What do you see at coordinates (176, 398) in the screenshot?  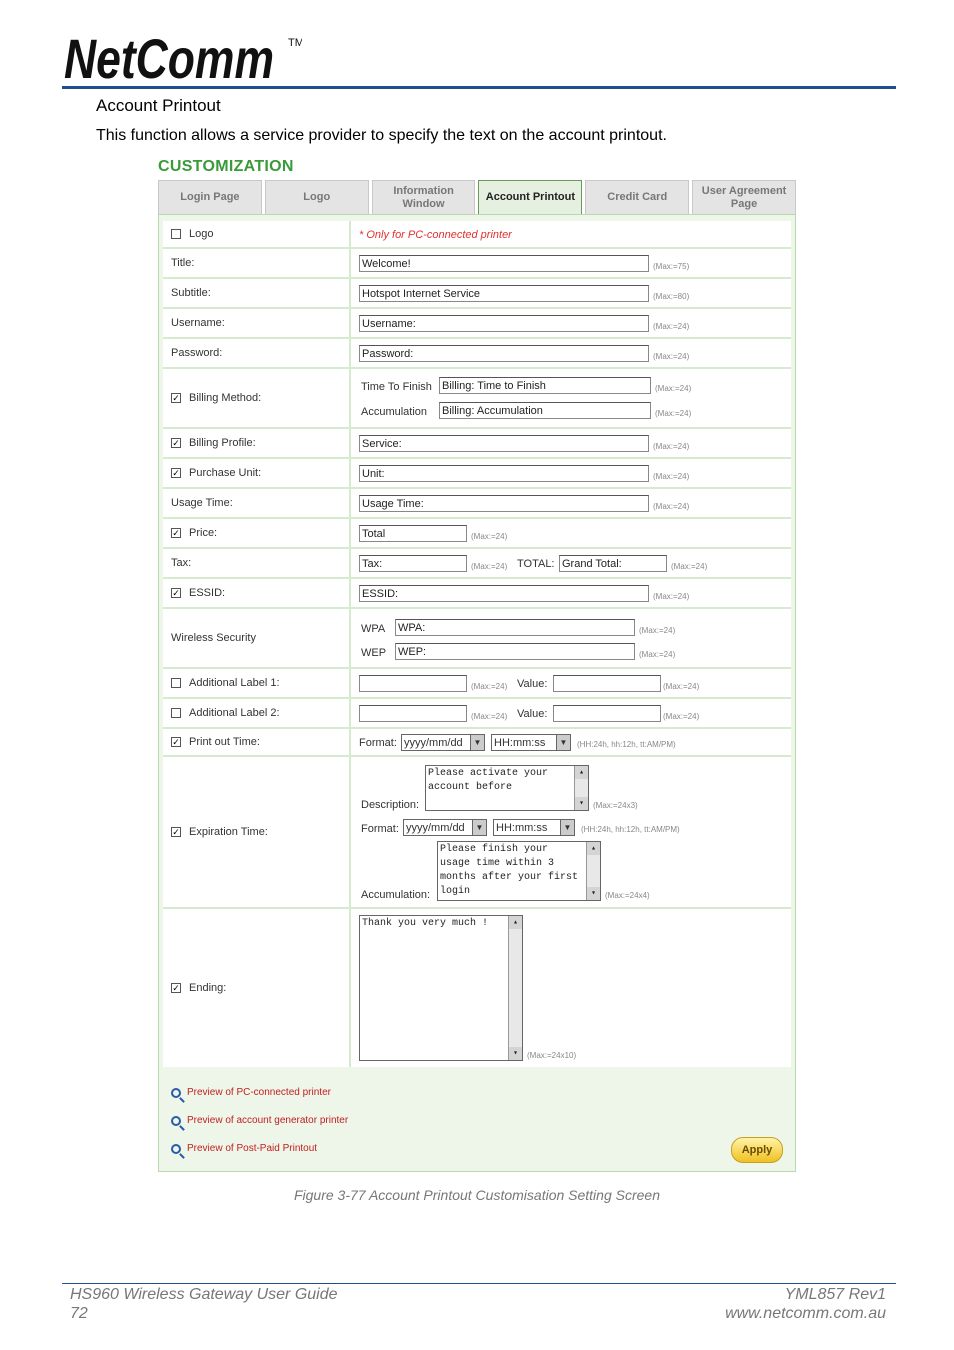 I see `billing-method-checkbox: ✓` at bounding box center [176, 398].